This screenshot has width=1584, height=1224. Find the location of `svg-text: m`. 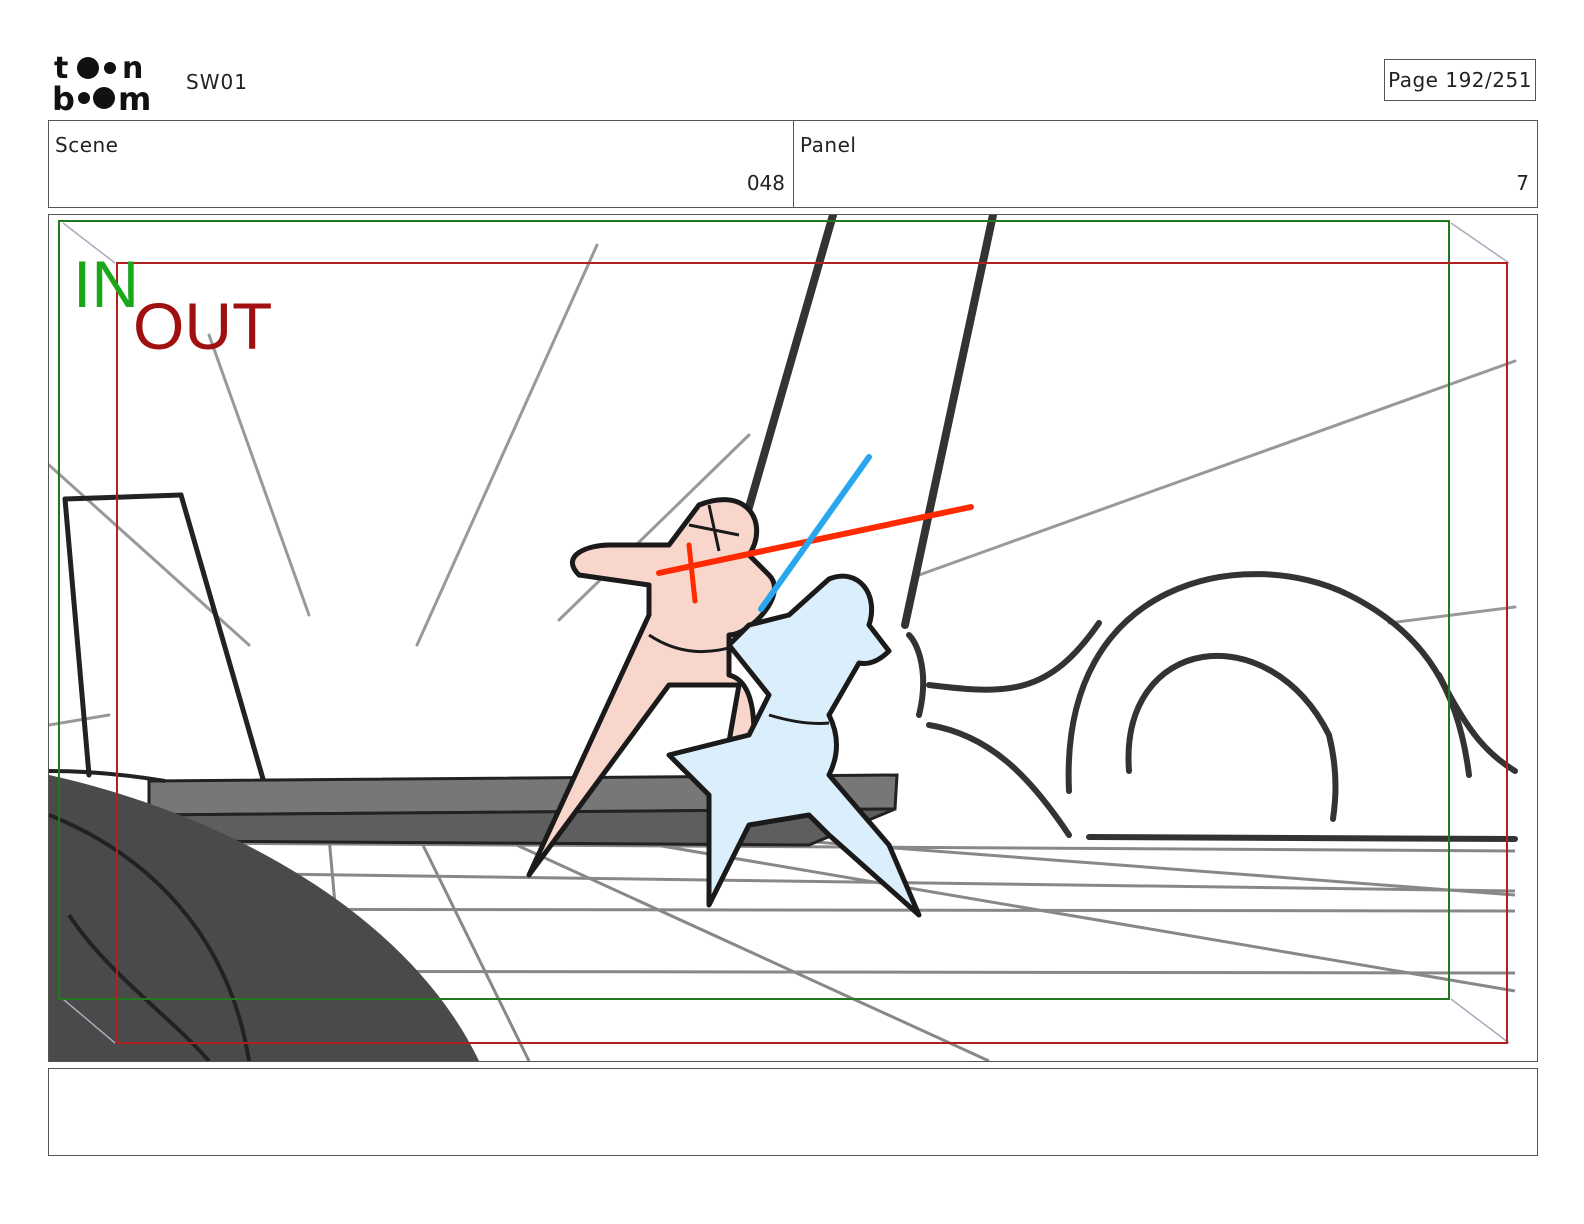

svg-text: m is located at coordinates (134, 97).